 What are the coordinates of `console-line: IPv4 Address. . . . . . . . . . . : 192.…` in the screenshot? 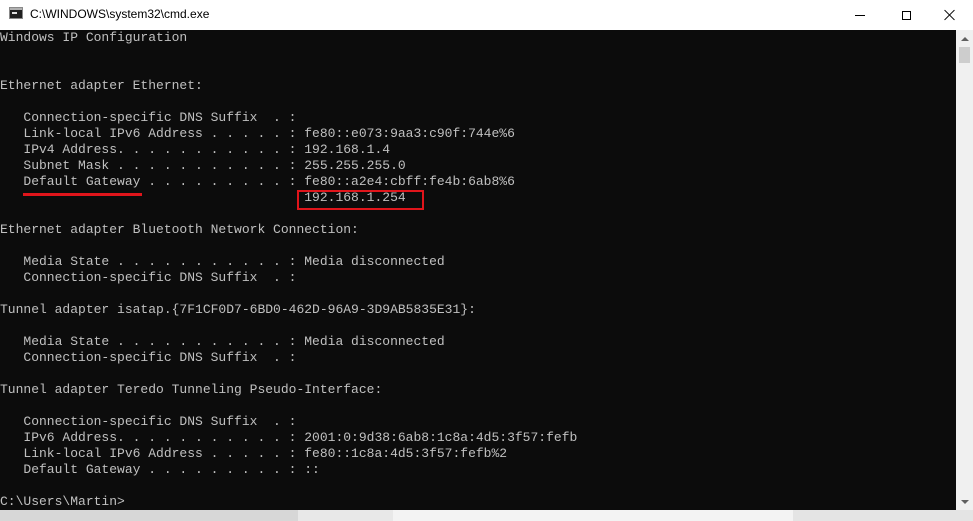 It's located at (195, 149).